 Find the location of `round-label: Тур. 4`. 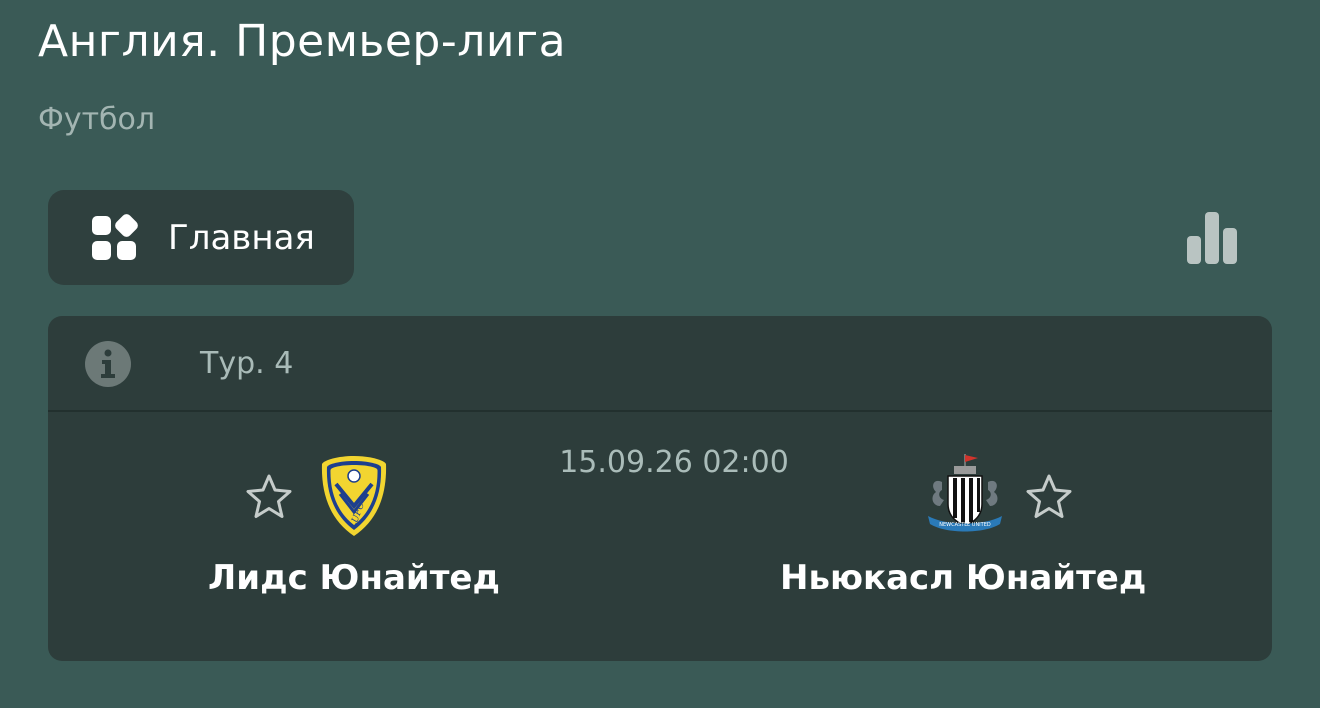

round-label: Тур. 4 is located at coordinates (247, 363).